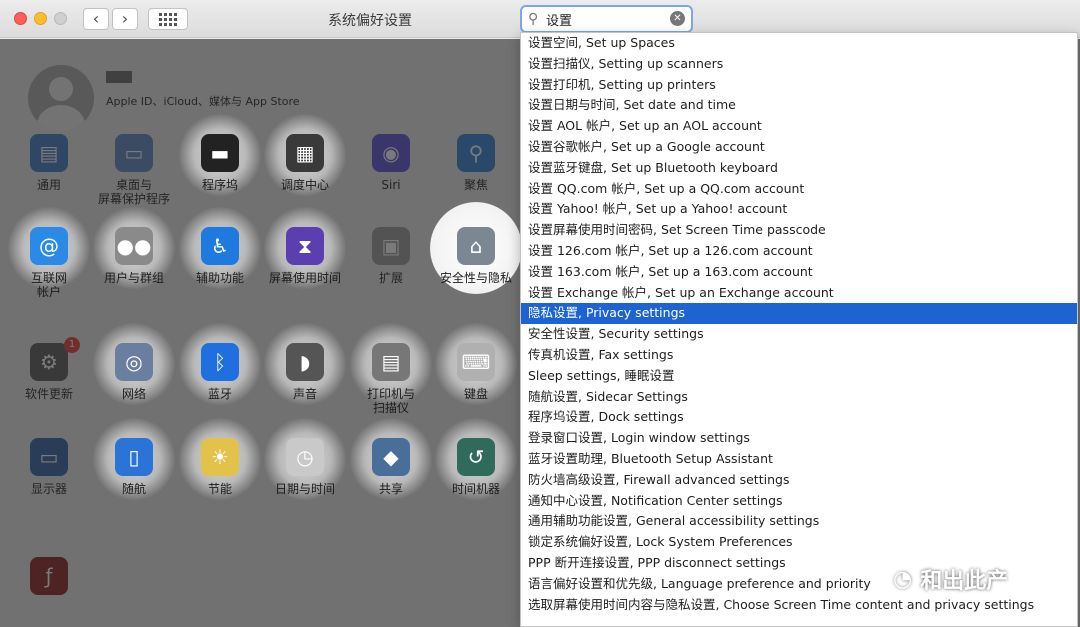 This screenshot has height=627, width=1080. Describe the element at coordinates (391, 185) in the screenshot. I see `pane-label: Siri` at that location.